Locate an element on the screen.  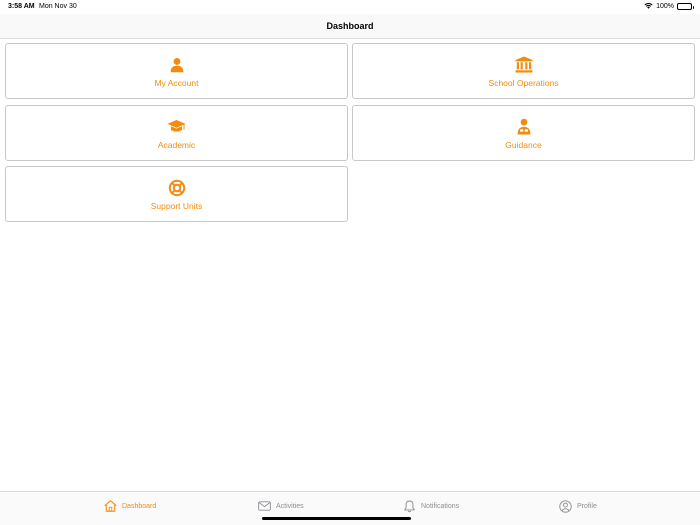
tab-dashboard: Dashboard is located at coordinates (130, 506).